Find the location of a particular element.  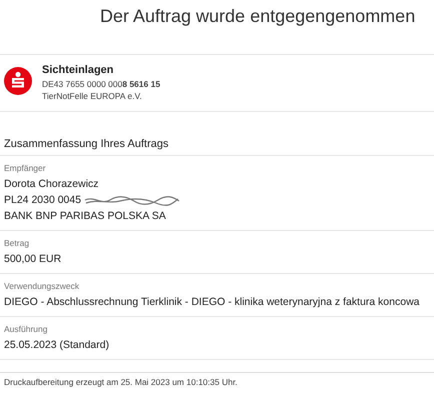

field-label: Betrag is located at coordinates (17, 243).